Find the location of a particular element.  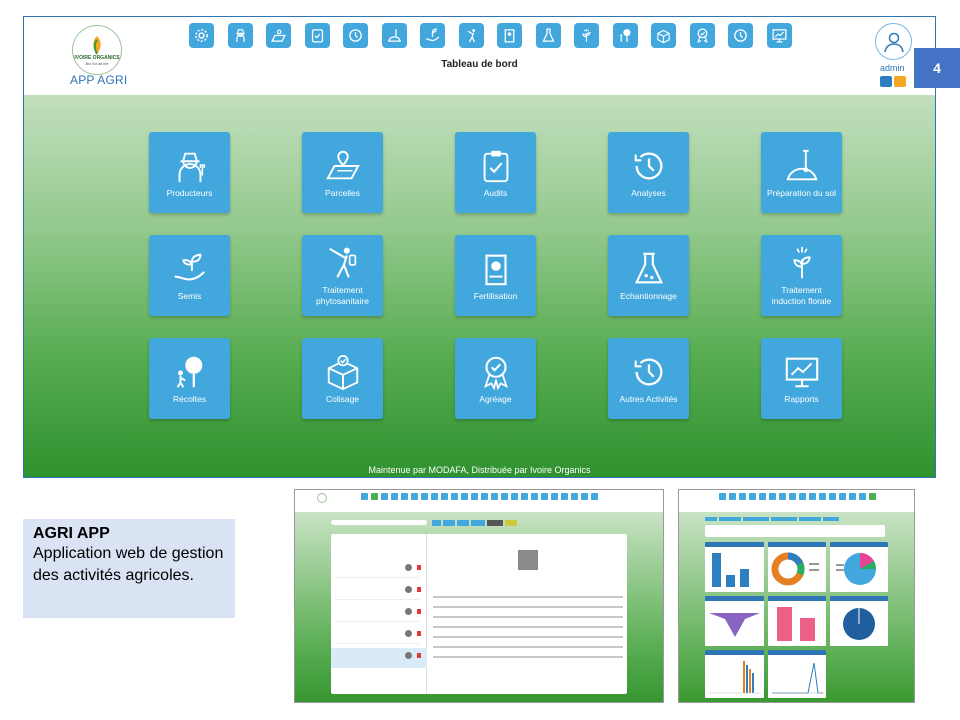

nav-harvest-button is located at coordinates (625, 35).